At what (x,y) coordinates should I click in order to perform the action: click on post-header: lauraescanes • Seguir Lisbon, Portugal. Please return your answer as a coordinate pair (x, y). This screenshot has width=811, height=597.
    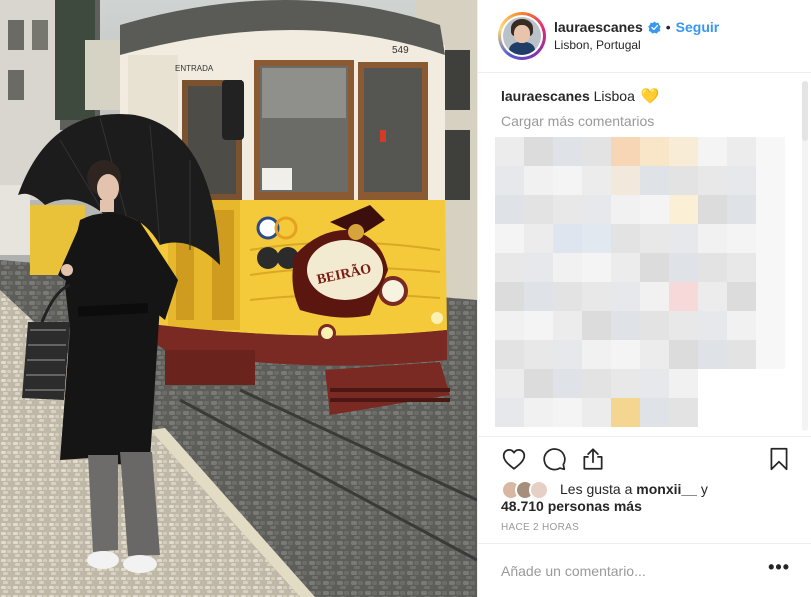
    Looking at the image, I should click on (644, 36).